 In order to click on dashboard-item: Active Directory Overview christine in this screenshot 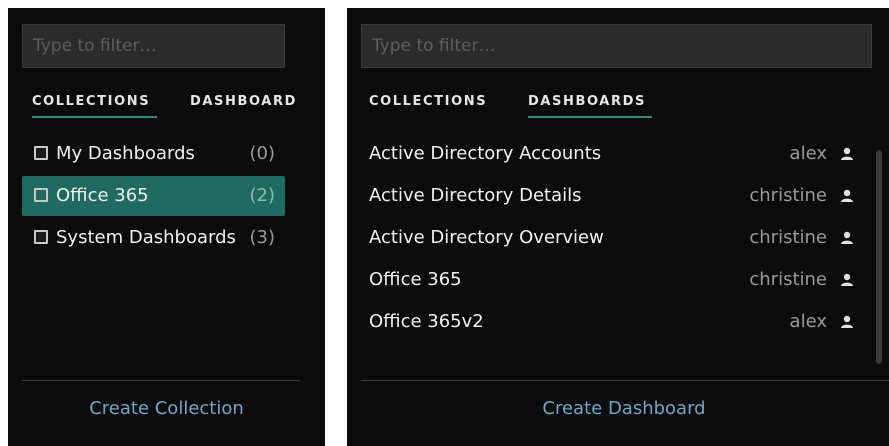, I will do `click(612, 238)`.